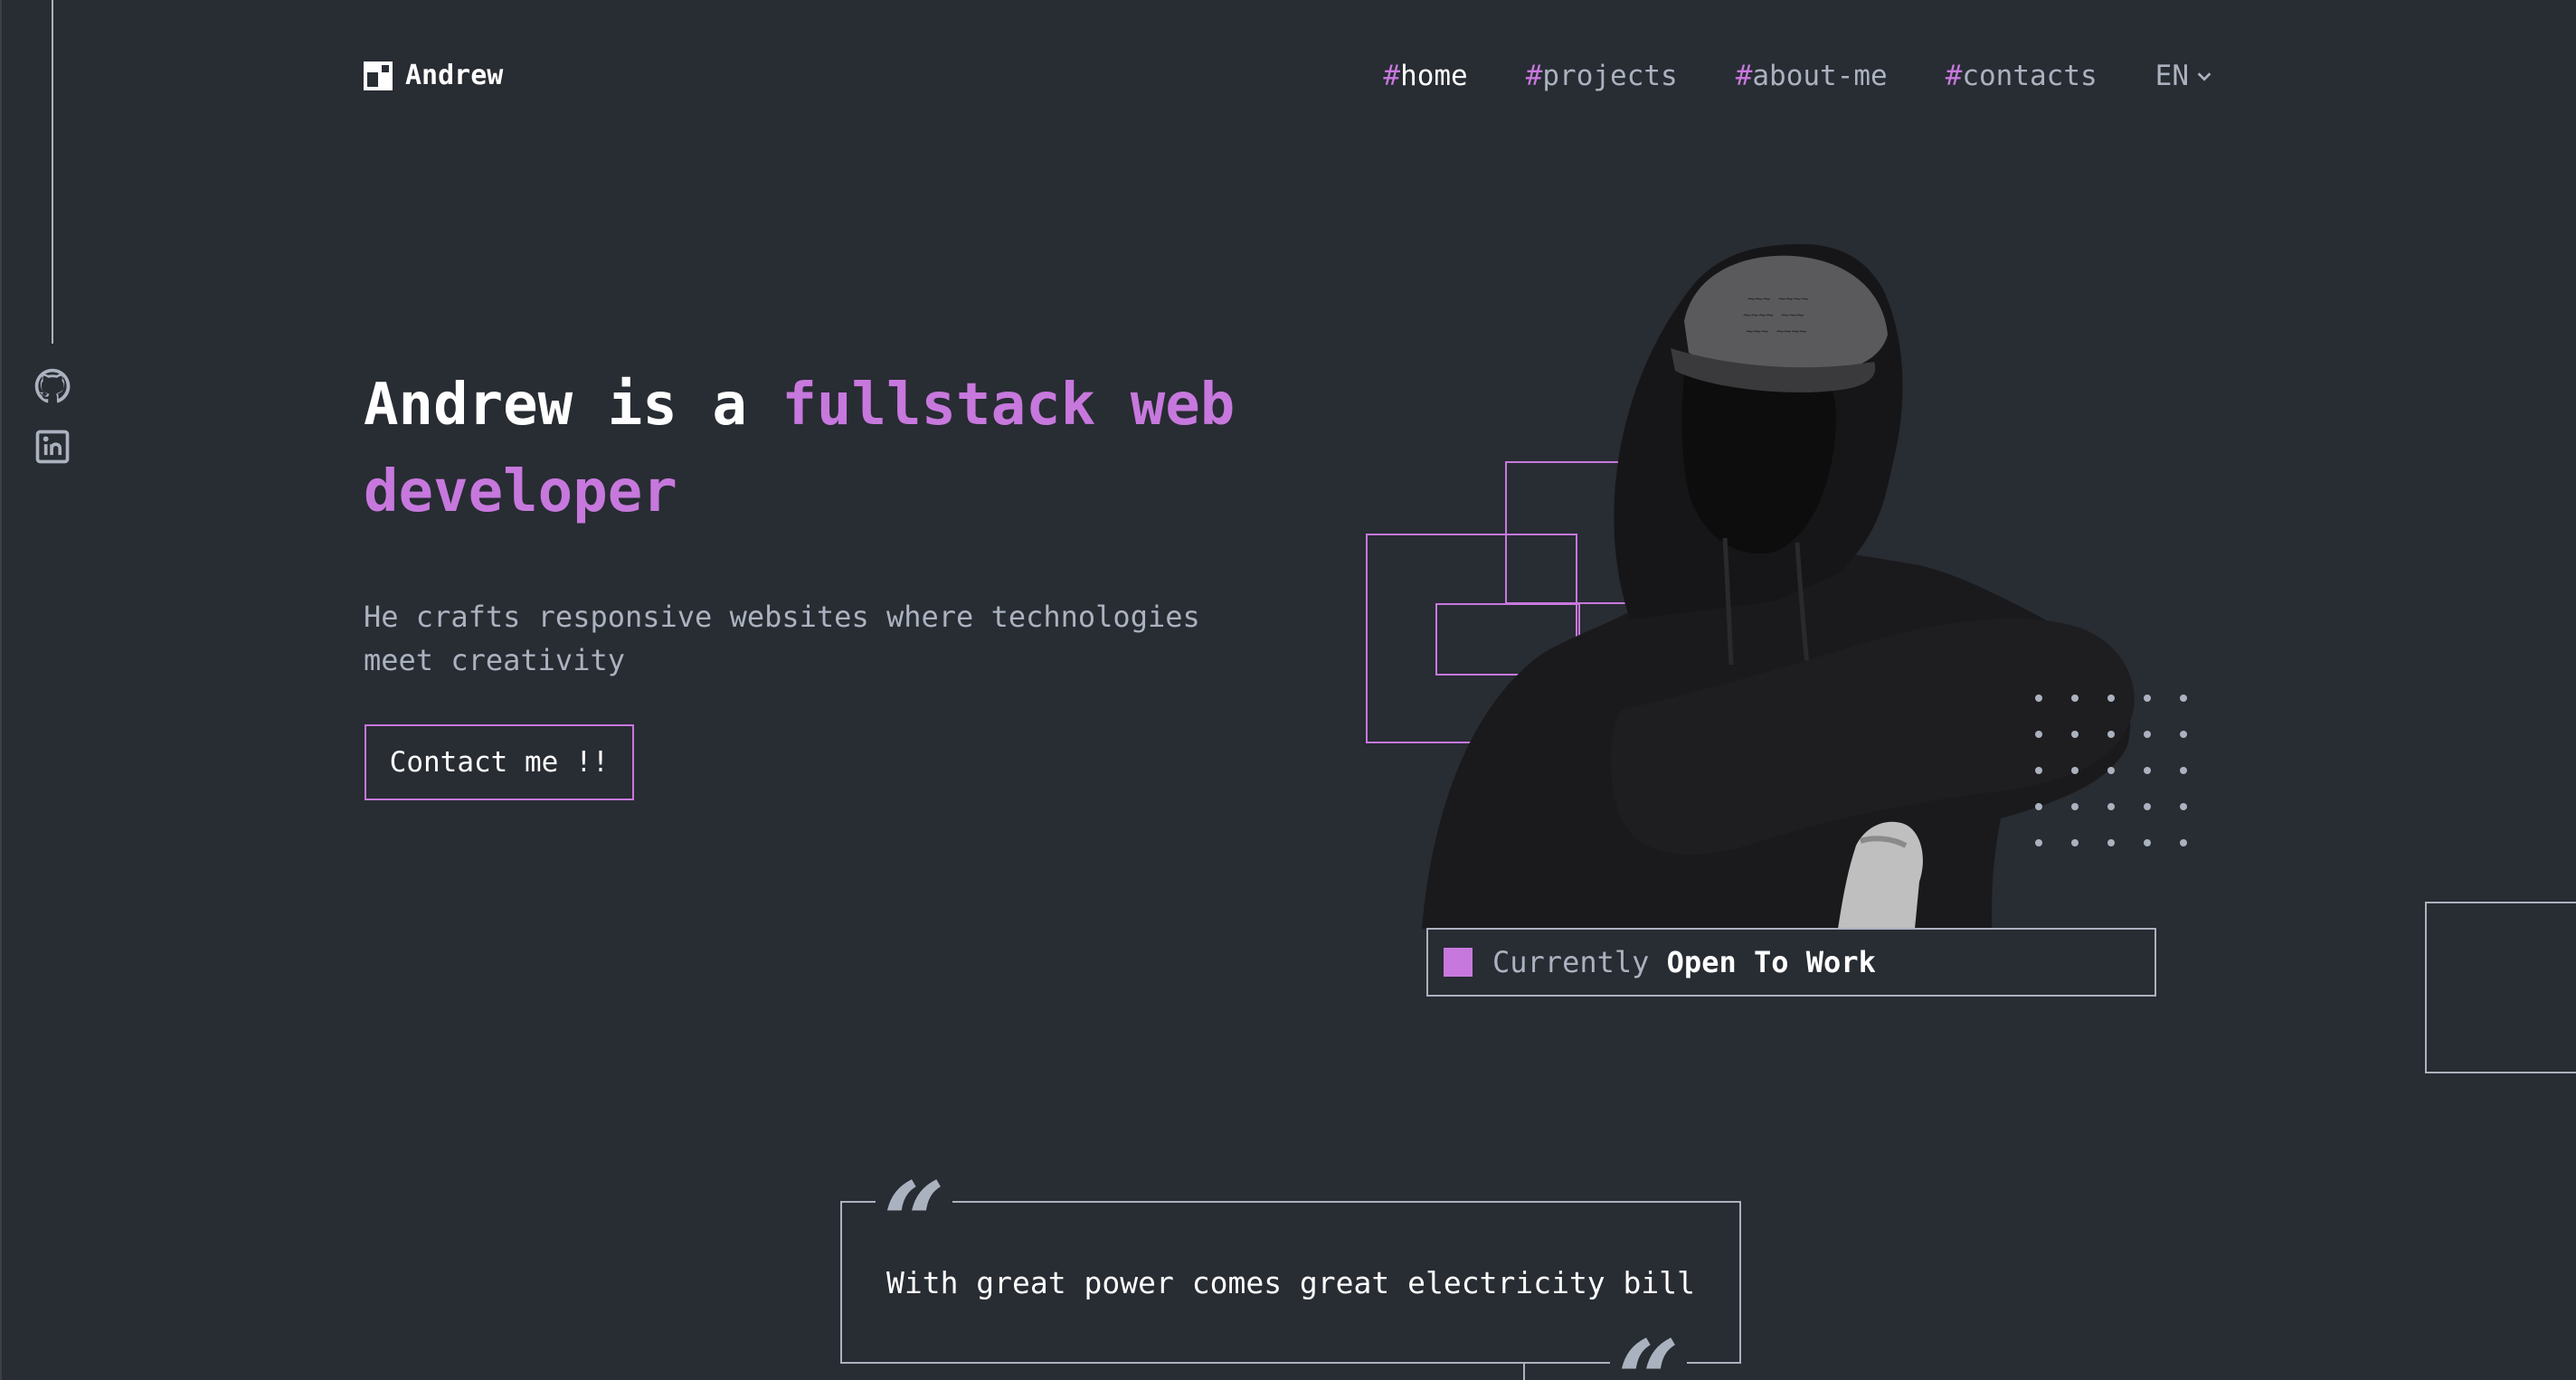 Image resolution: width=2576 pixels, height=1380 pixels. Describe the element at coordinates (1434, 76) in the screenshot. I see `nav-label: home` at that location.